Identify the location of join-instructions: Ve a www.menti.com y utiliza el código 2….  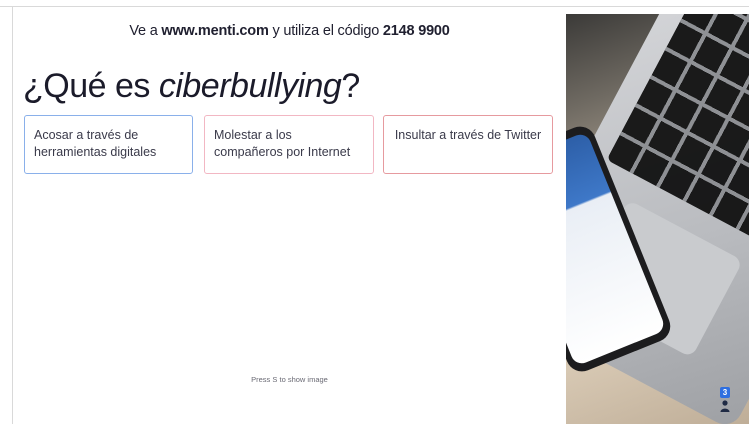
(289, 31).